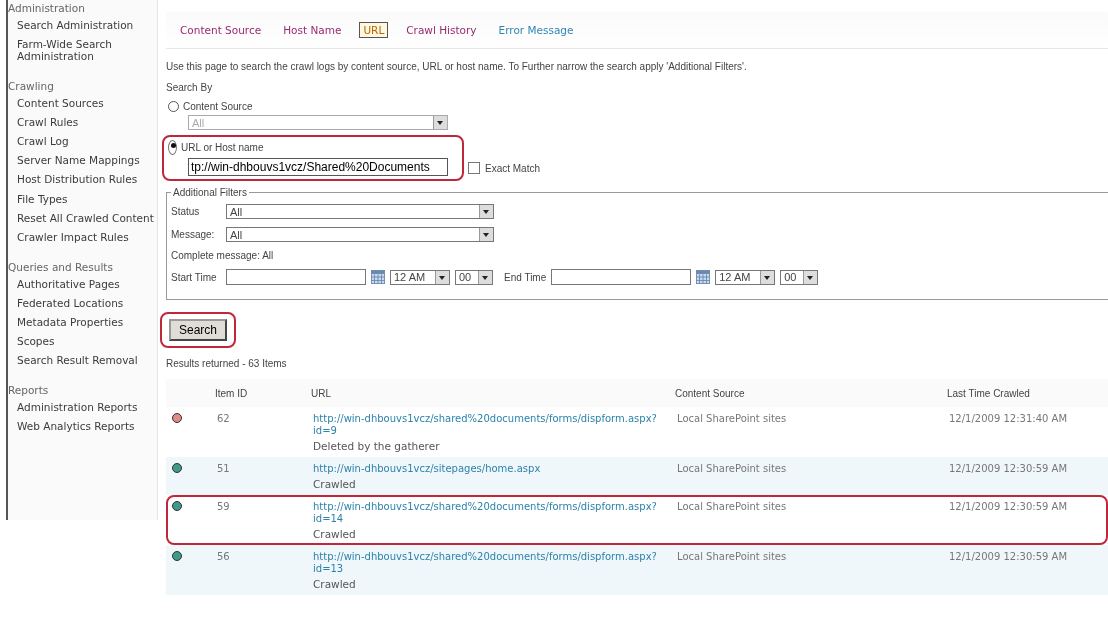 The width and height of the screenshot is (1108, 635). What do you see at coordinates (31, 86) in the screenshot?
I see `sidebar-heading: Crawling` at bounding box center [31, 86].